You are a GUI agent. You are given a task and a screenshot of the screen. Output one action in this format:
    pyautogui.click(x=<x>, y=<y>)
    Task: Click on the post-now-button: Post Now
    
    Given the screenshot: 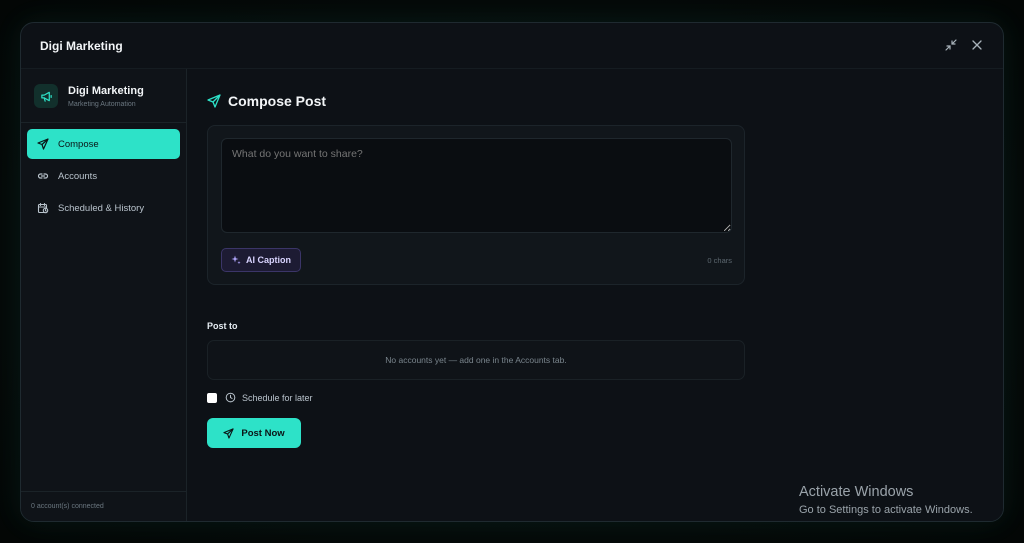 What is the action you would take?
    pyautogui.click(x=254, y=433)
    